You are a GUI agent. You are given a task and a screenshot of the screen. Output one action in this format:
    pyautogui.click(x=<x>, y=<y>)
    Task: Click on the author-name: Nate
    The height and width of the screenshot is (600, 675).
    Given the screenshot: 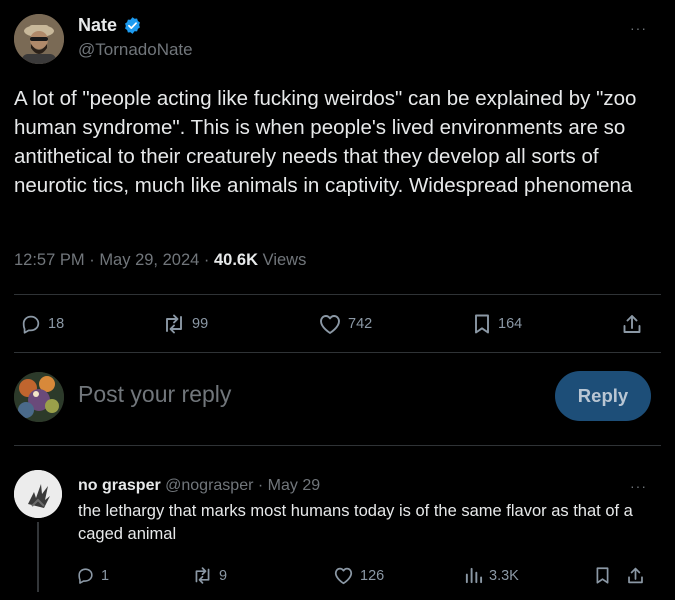 What is the action you would take?
    pyautogui.click(x=110, y=25)
    